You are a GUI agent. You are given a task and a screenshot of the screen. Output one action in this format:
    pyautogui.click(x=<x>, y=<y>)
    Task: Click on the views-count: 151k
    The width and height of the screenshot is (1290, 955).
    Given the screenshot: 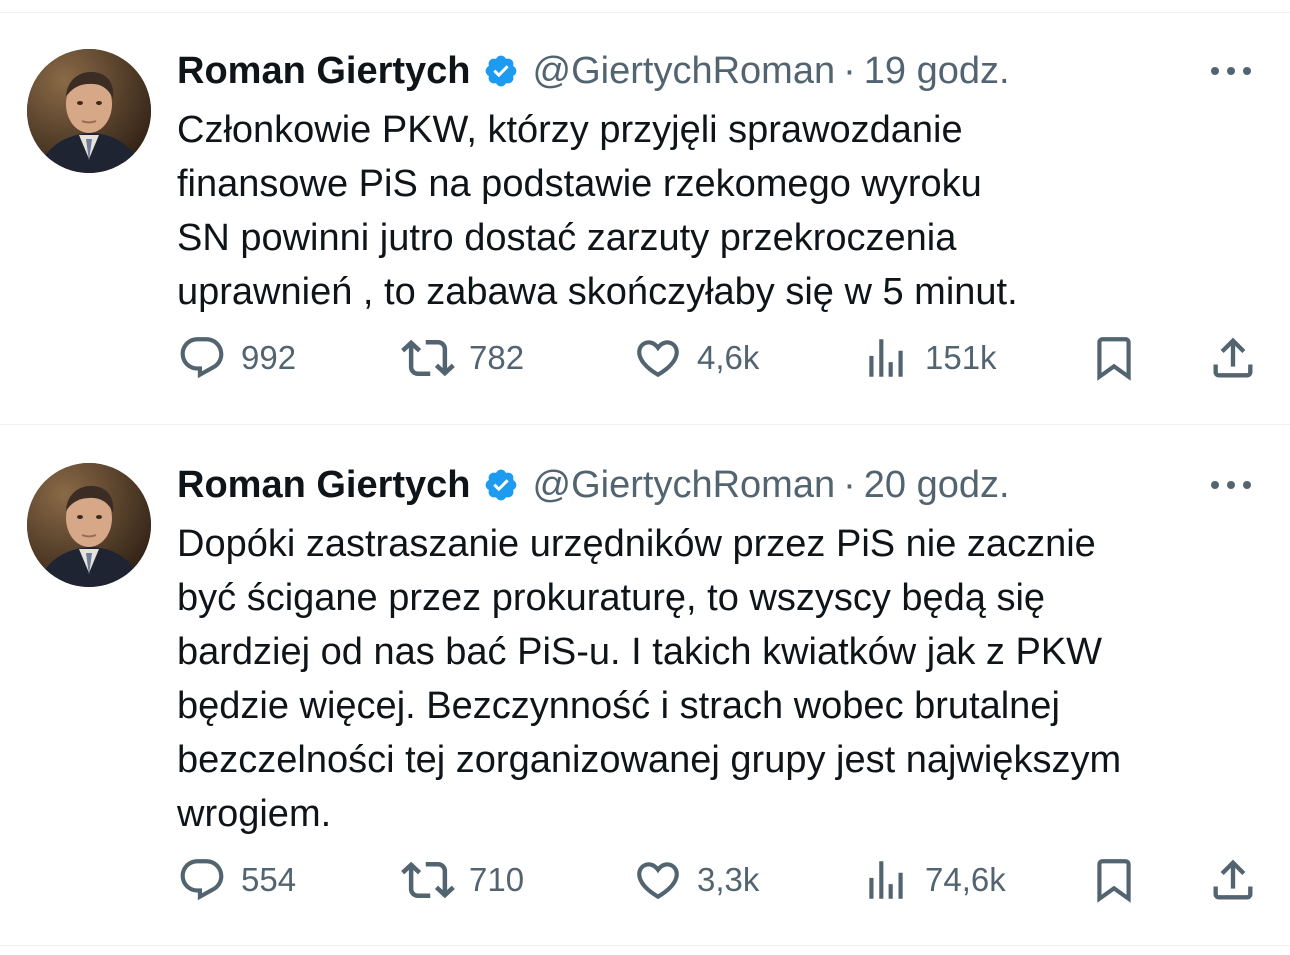 What is the action you would take?
    pyautogui.click(x=961, y=357)
    